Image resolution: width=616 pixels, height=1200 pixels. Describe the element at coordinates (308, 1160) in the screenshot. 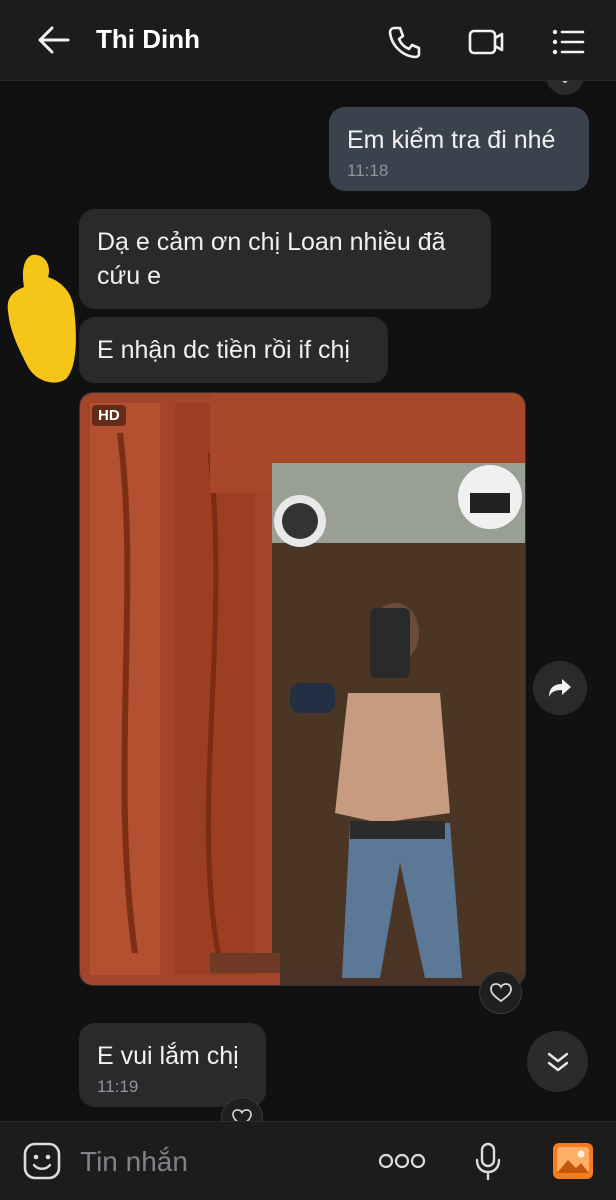

I see `message-composer: Tin nhắn` at that location.